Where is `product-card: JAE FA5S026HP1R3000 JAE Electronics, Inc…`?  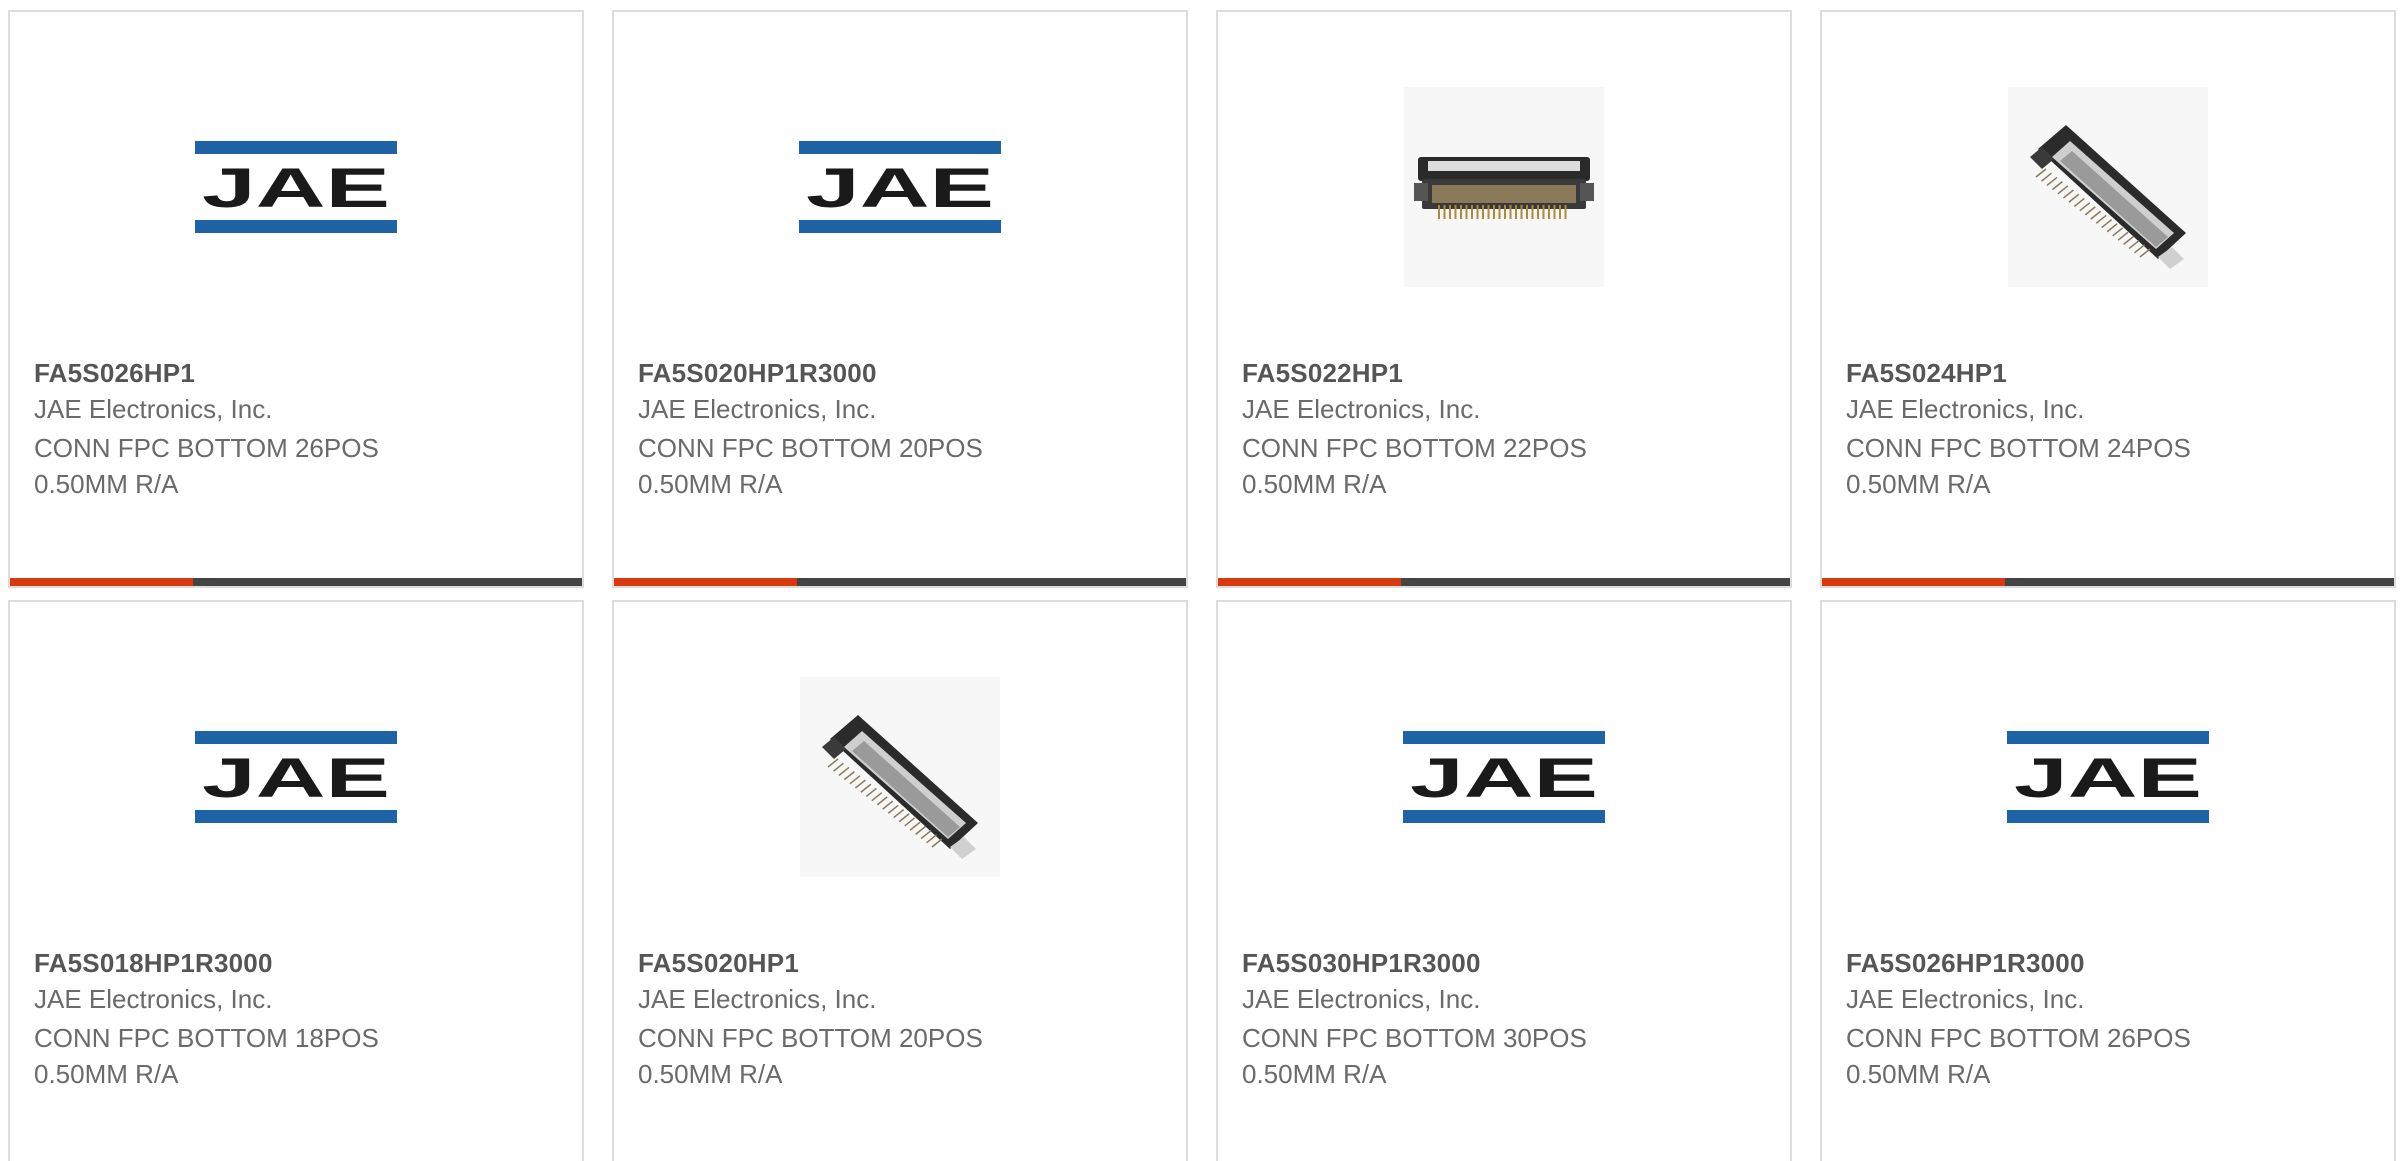
product-card: JAE FA5S026HP1R3000 JAE Electronics, Inc… is located at coordinates (2108, 880).